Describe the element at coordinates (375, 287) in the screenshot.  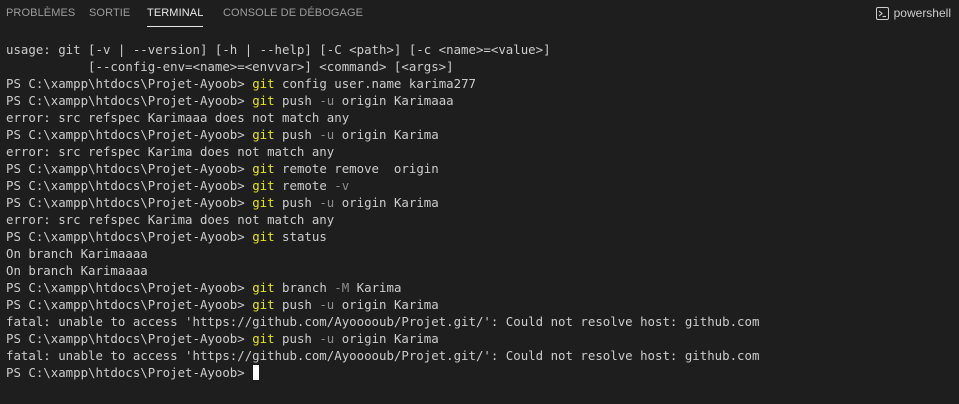
I see `terminal-text: Karima` at that location.